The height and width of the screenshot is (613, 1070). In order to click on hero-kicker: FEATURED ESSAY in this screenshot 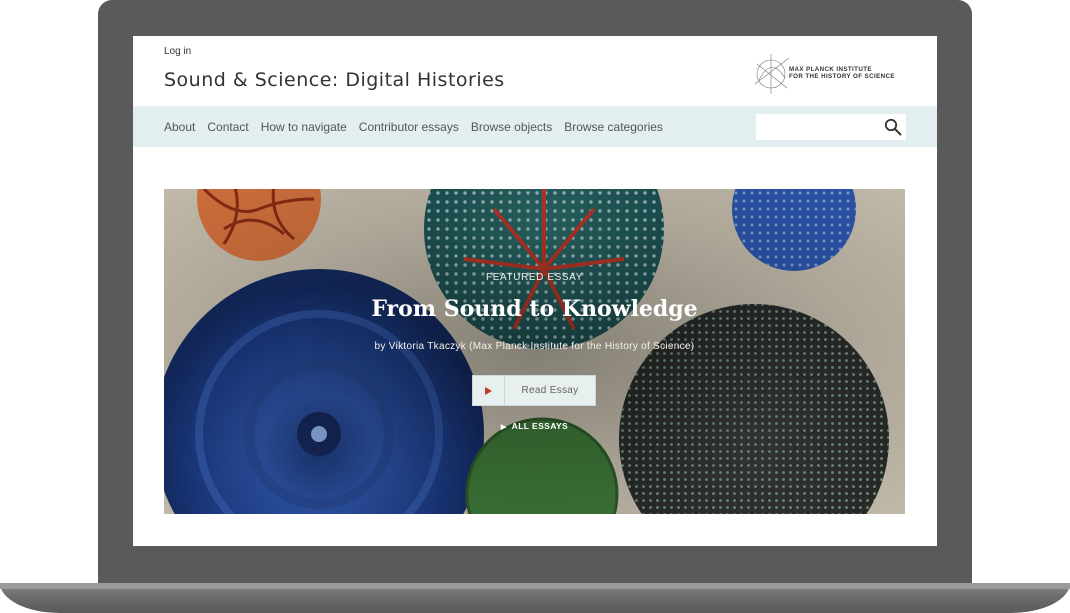, I will do `click(534, 277)`.